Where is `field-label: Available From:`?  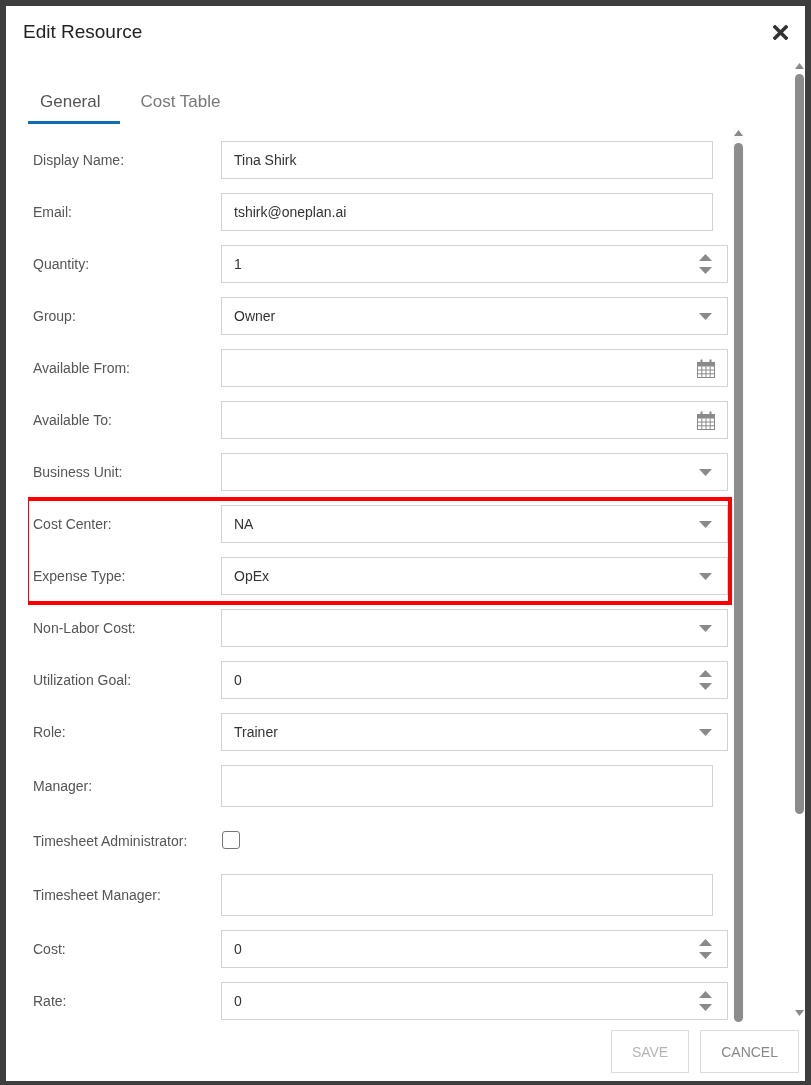
field-label: Available From: is located at coordinates (82, 368).